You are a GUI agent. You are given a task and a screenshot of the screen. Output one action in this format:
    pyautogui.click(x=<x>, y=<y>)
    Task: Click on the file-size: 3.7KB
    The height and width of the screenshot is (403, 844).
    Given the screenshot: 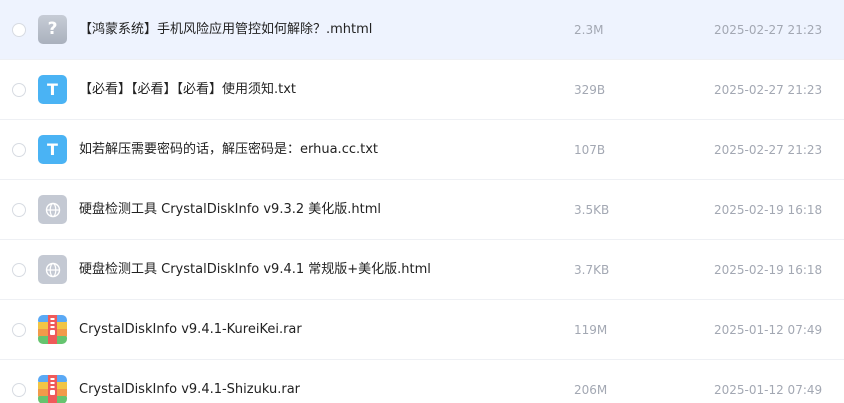 What is the action you would take?
    pyautogui.click(x=592, y=270)
    